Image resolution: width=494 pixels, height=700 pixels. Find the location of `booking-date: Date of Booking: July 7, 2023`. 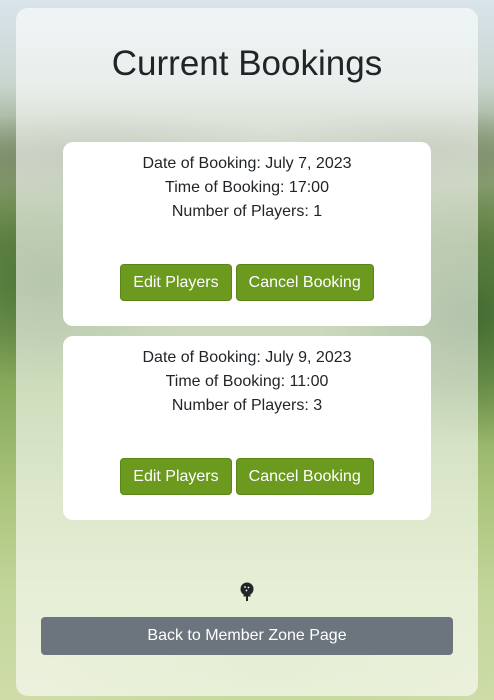

booking-date: Date of Booking: July 7, 2023 is located at coordinates (247, 163).